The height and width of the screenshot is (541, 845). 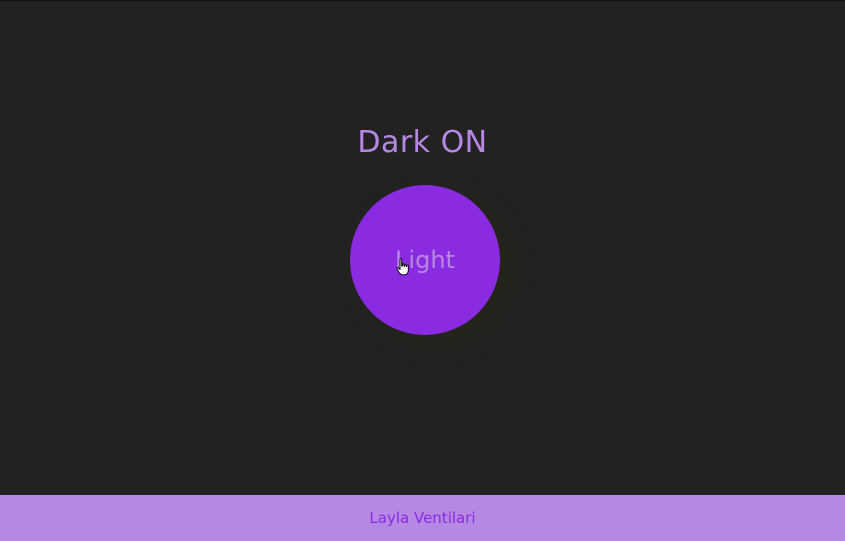 What do you see at coordinates (402, 267) in the screenshot?
I see `hand-pointer-icon` at bounding box center [402, 267].